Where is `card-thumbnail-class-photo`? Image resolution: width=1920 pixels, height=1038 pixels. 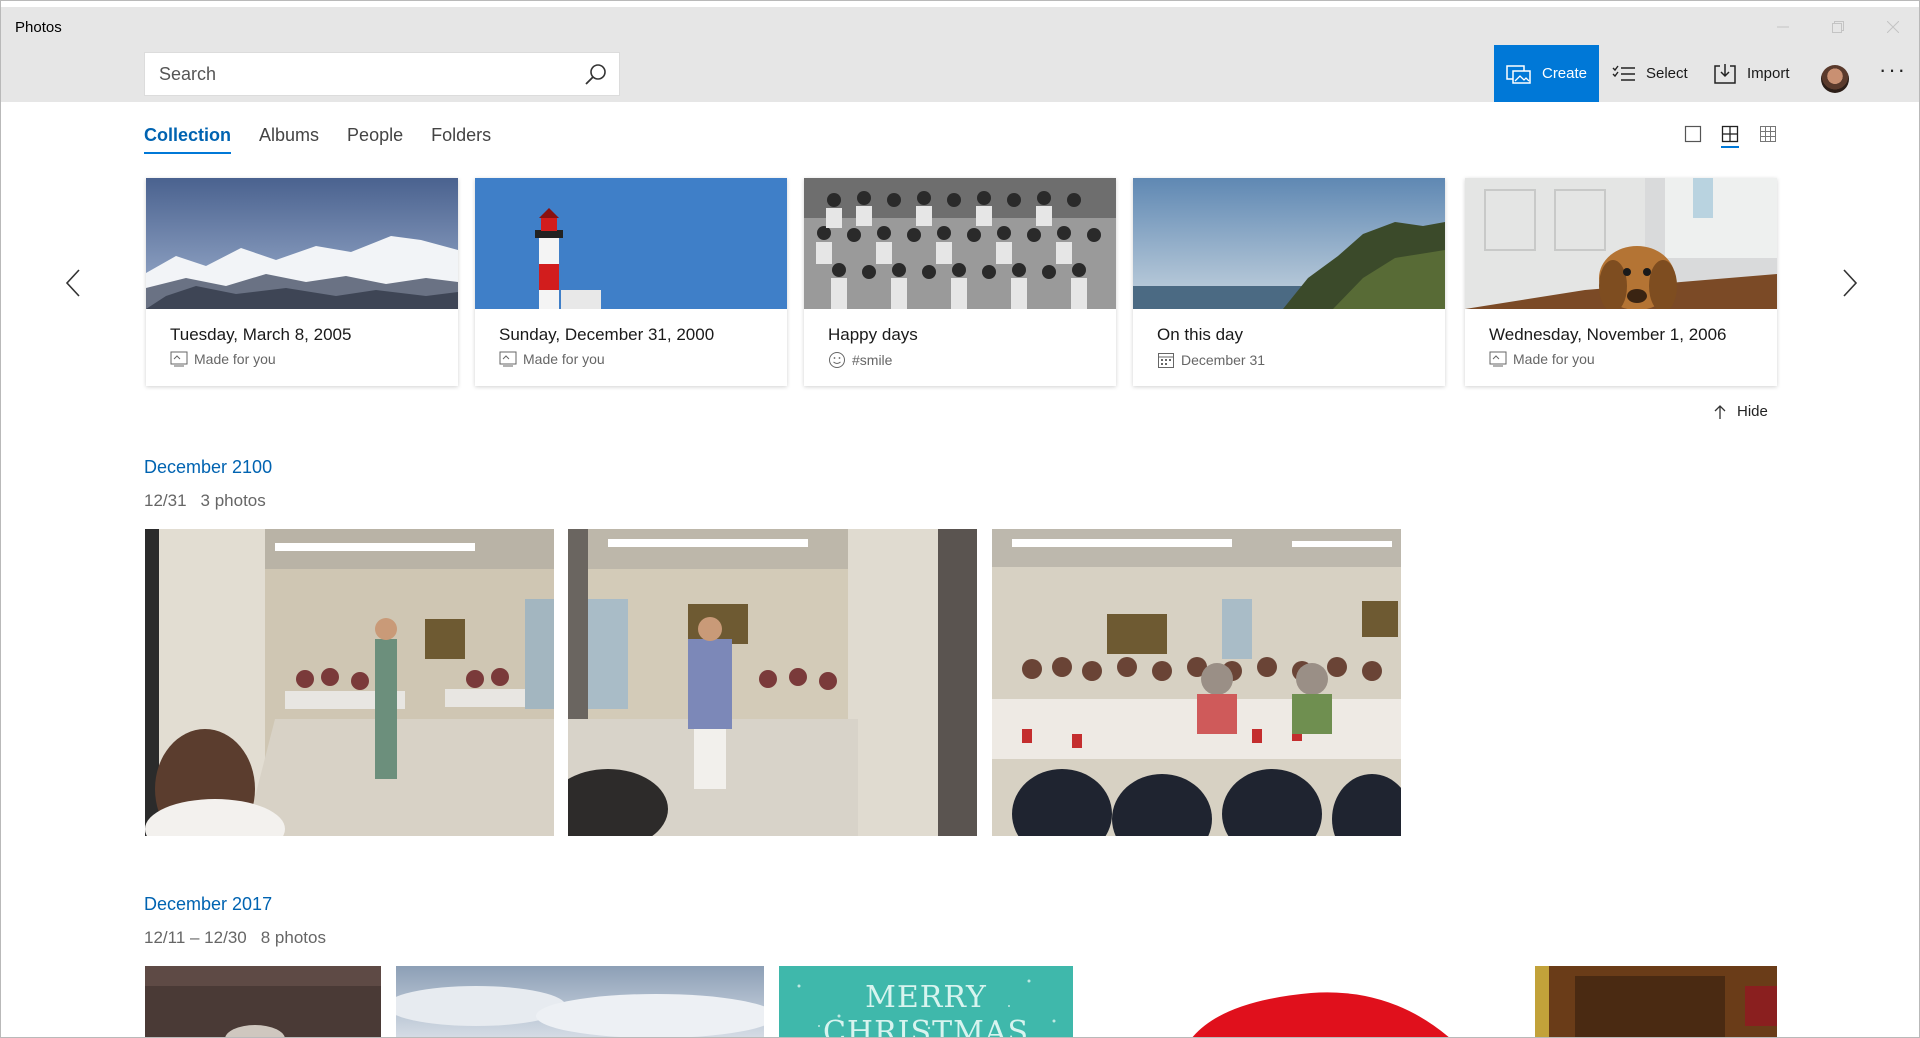
card-thumbnail-class-photo is located at coordinates (960, 243).